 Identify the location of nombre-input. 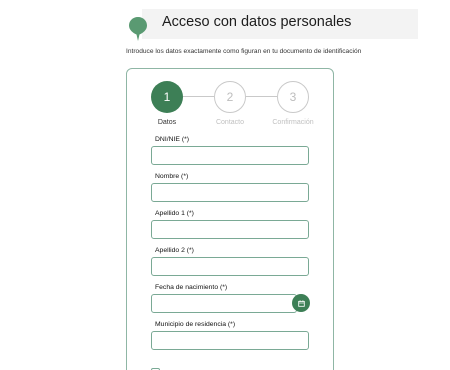
(230, 192).